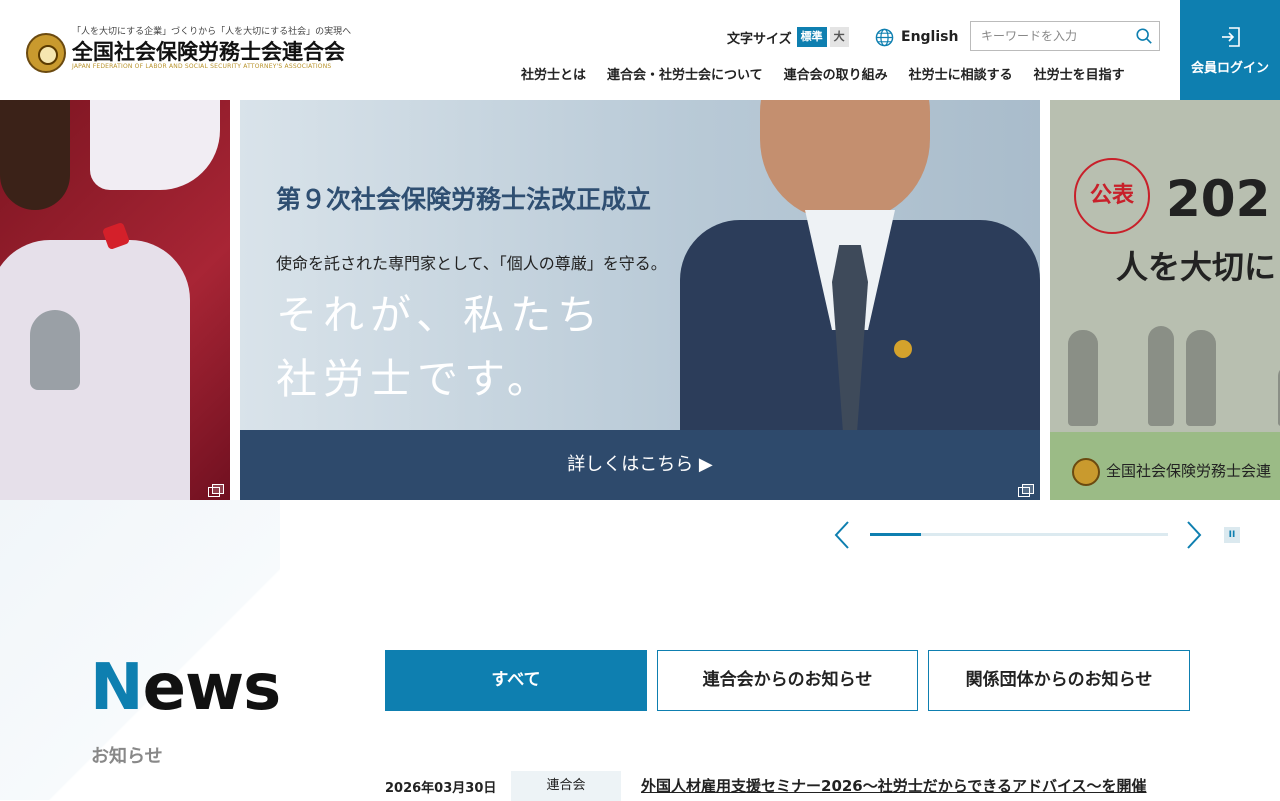  Describe the element at coordinates (1230, 50) in the screenshot. I see `member-login-button: 会員ログイン` at that location.